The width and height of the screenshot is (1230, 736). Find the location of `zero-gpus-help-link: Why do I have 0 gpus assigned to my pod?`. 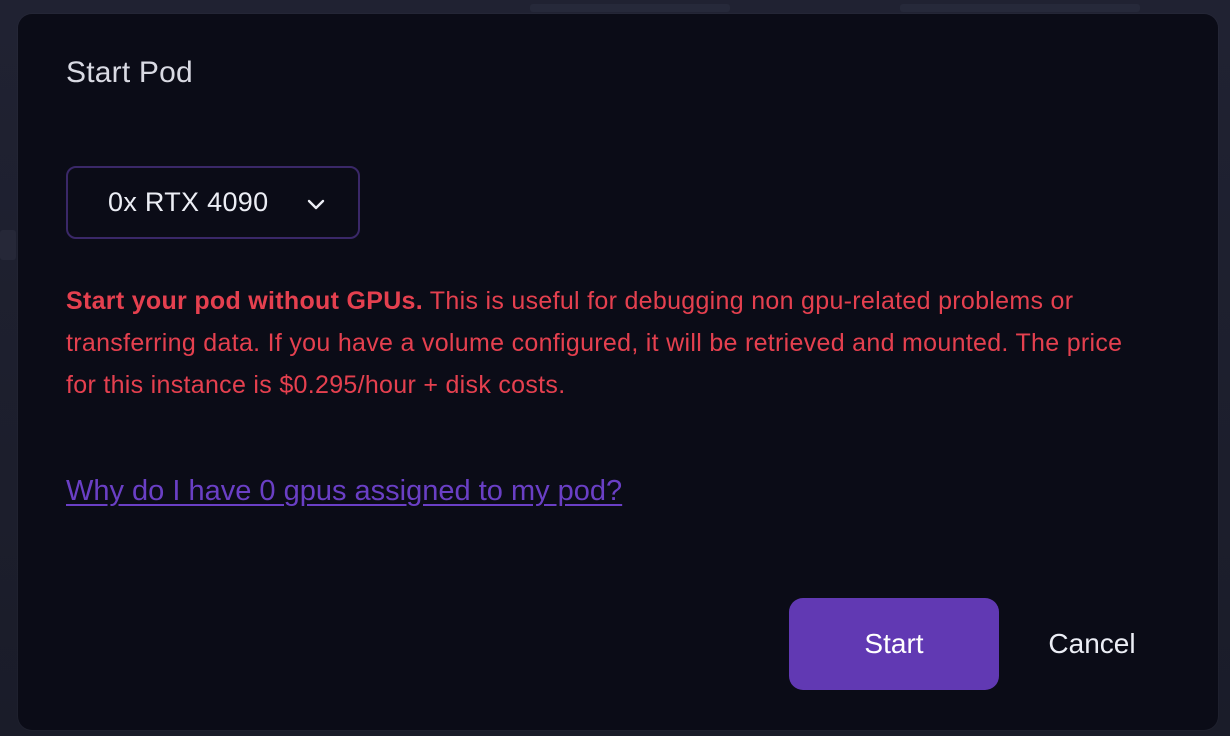

zero-gpus-help-link: Why do I have 0 gpus assigned to my pod? is located at coordinates (344, 491).